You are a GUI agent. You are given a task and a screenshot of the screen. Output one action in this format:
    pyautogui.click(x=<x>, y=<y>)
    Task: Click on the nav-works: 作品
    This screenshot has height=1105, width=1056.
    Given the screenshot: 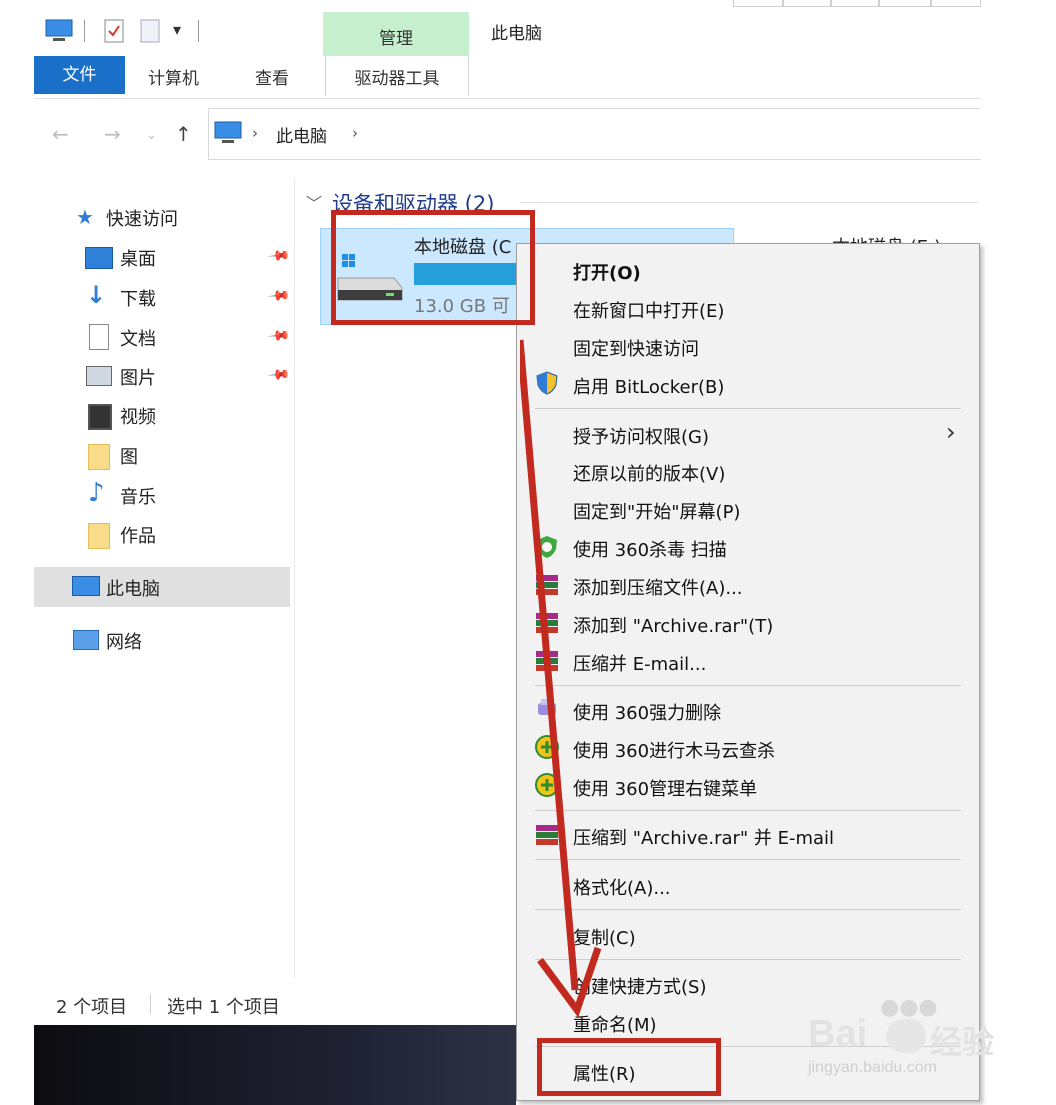 What is the action you would take?
    pyautogui.click(x=138, y=535)
    